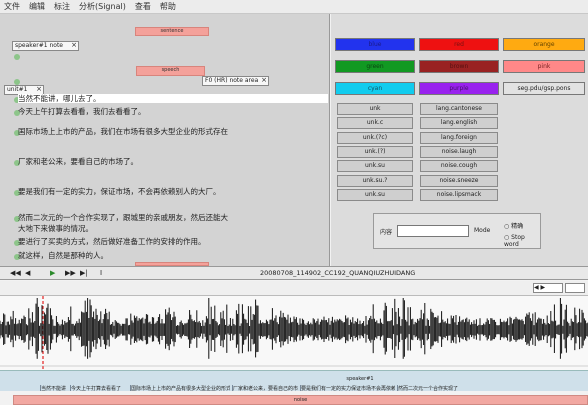 This screenshot has width=588, height=405. I want to click on stopword-radio: ○ Stop word, so click(522, 241).